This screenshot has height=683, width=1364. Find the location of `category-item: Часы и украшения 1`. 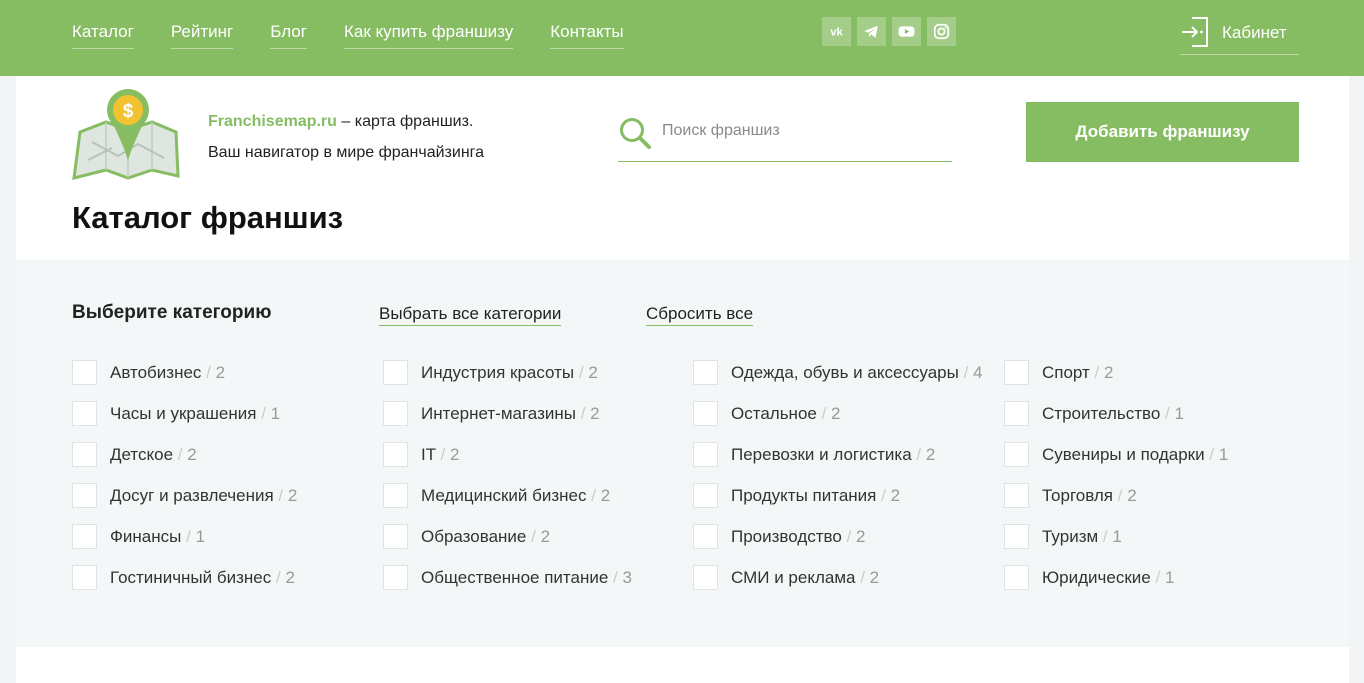

category-item: Часы и украшения 1 is located at coordinates (217, 413).